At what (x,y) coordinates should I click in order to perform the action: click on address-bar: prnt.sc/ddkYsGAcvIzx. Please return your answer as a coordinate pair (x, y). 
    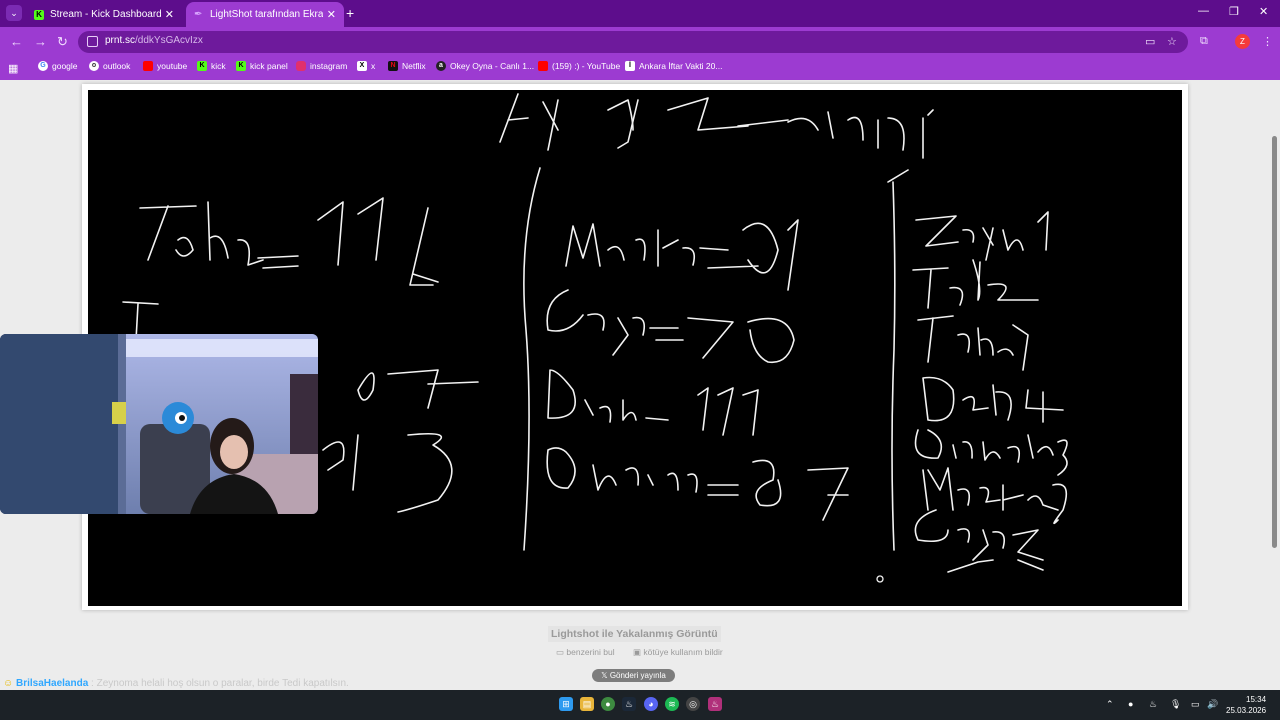
    Looking at the image, I should click on (633, 42).